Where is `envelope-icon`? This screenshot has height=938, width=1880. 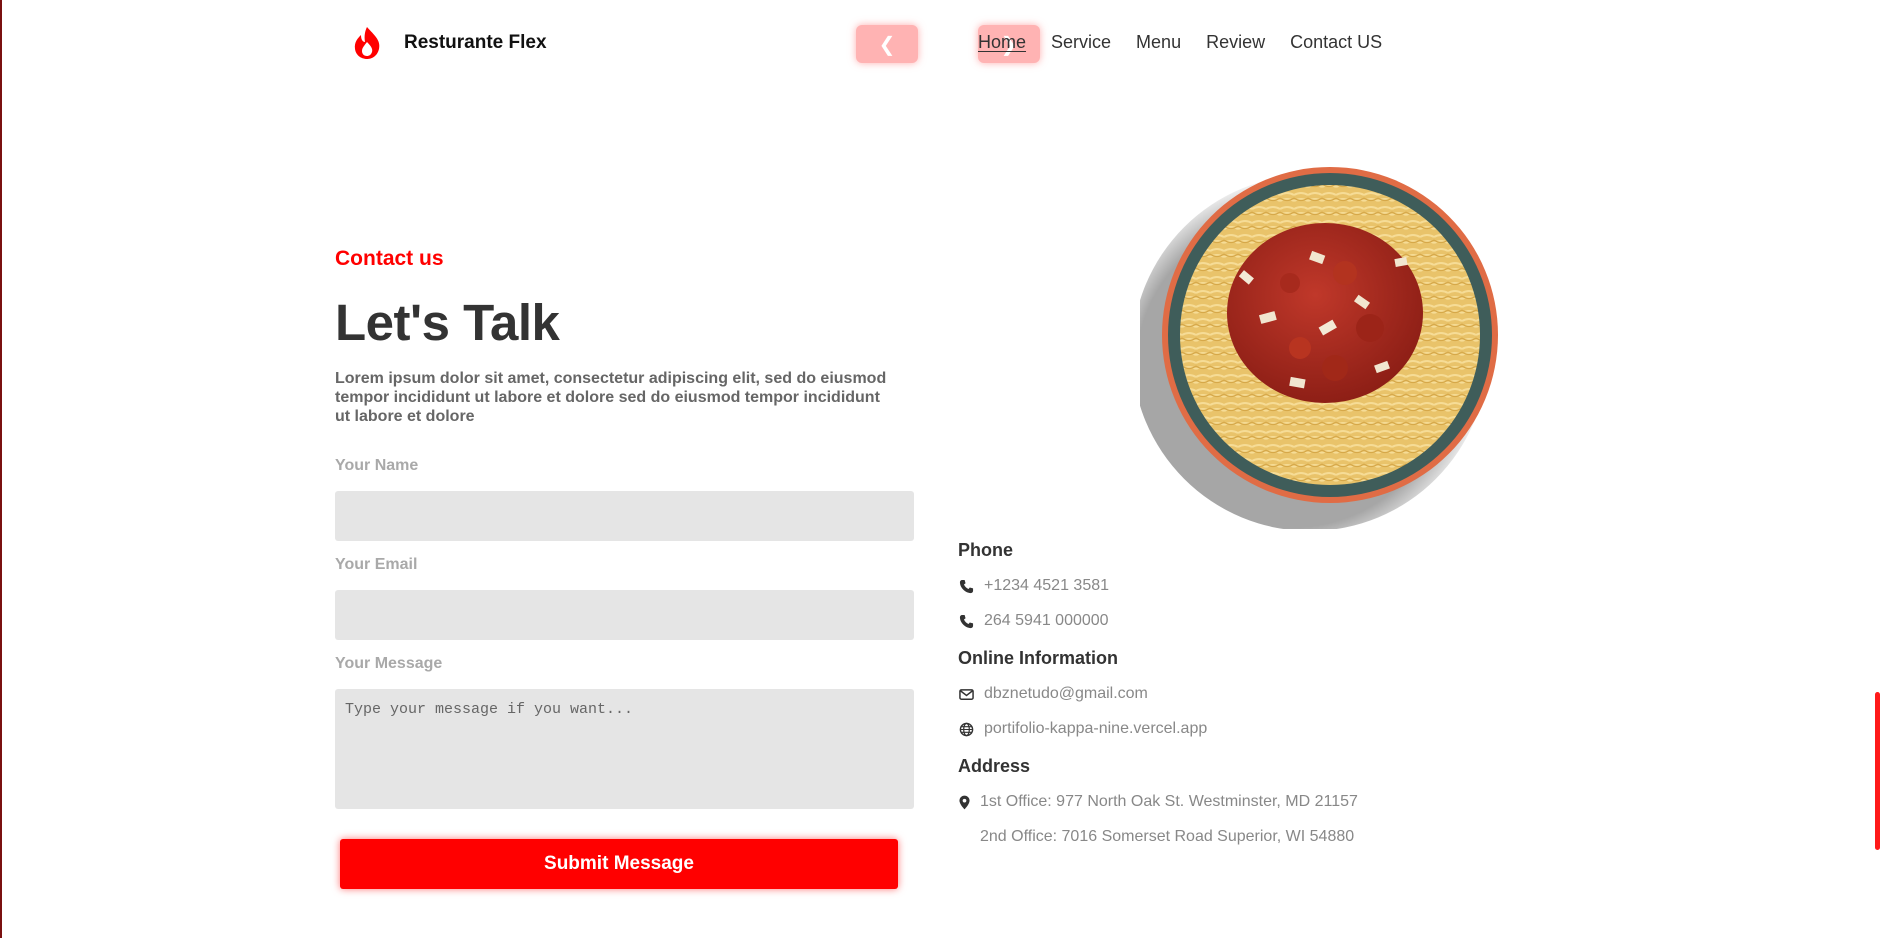 envelope-icon is located at coordinates (966, 694).